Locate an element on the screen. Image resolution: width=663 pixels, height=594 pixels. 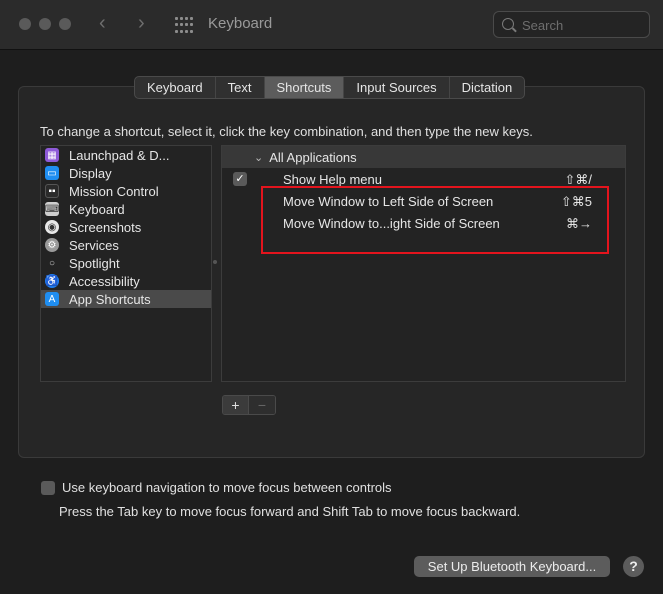
accessibility-icon: ♿ is located at coordinates (52, 281).